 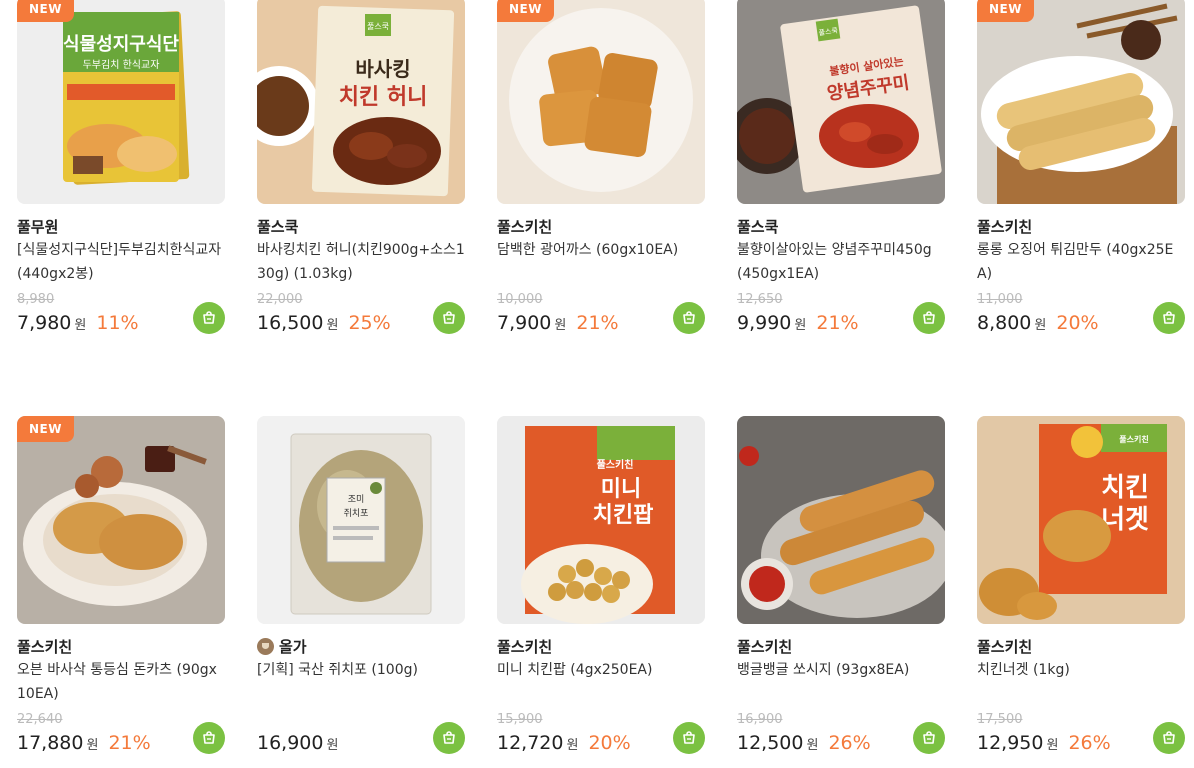 What do you see at coordinates (361, 682) in the screenshot?
I see `product-name: [기획] 국산 쥐치포 (100g)` at bounding box center [361, 682].